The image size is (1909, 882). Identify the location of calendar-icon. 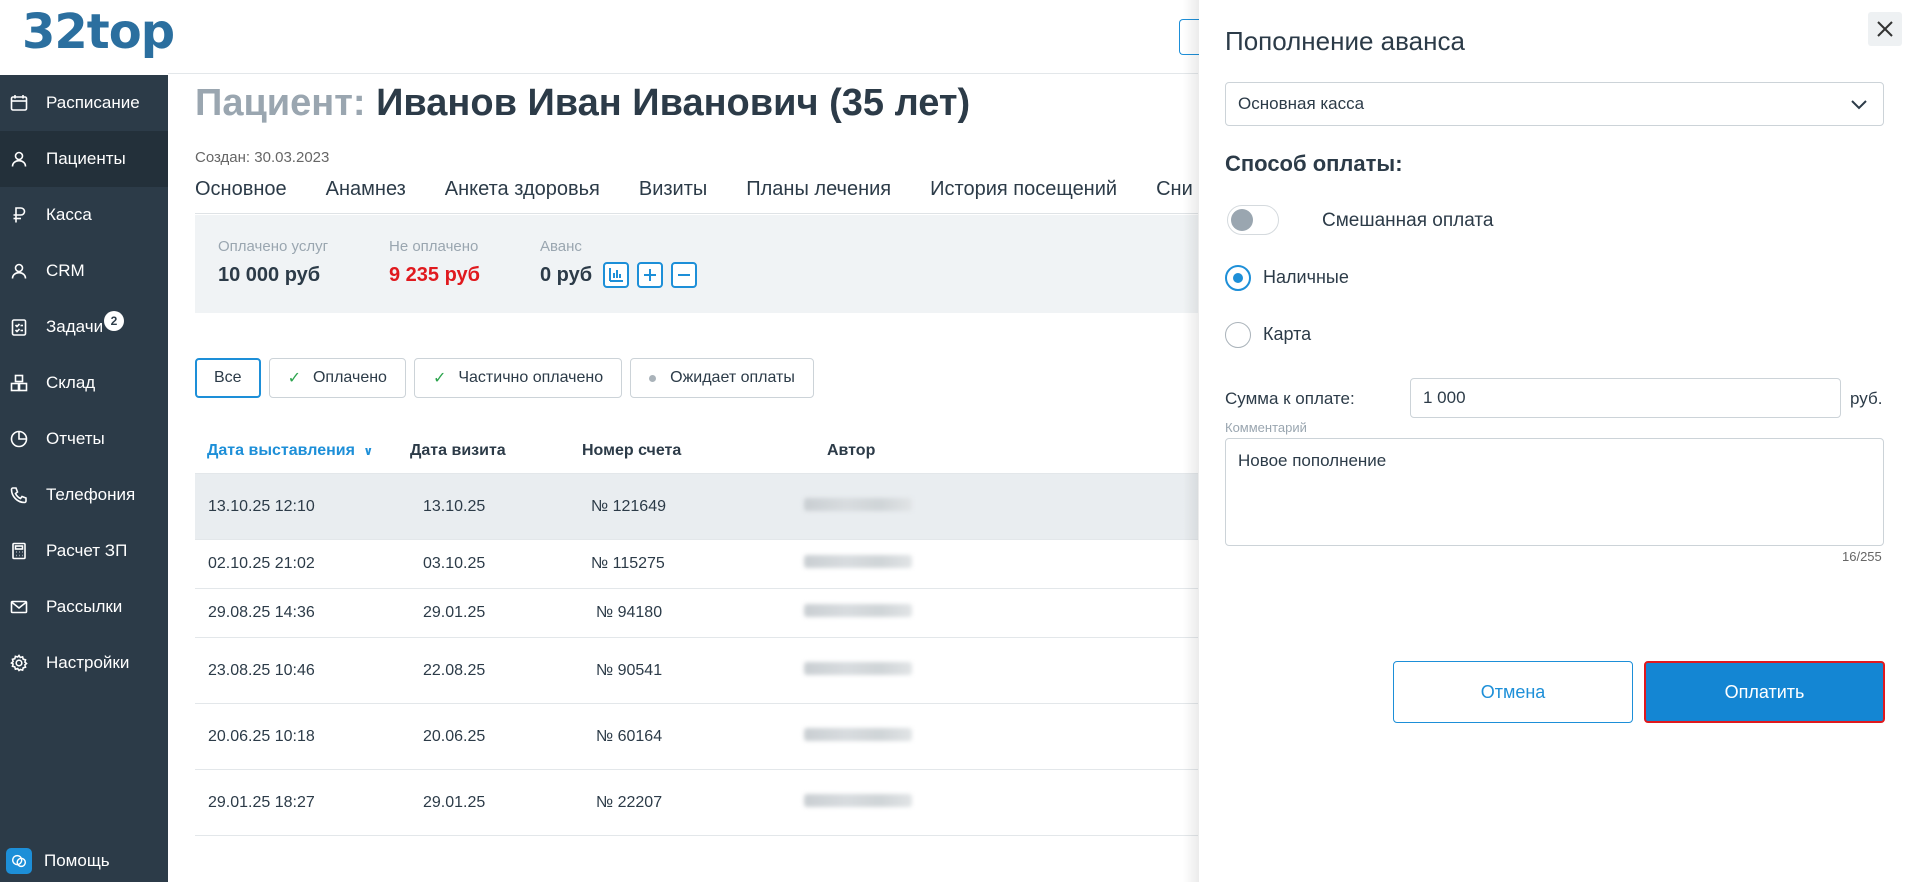
(19, 103).